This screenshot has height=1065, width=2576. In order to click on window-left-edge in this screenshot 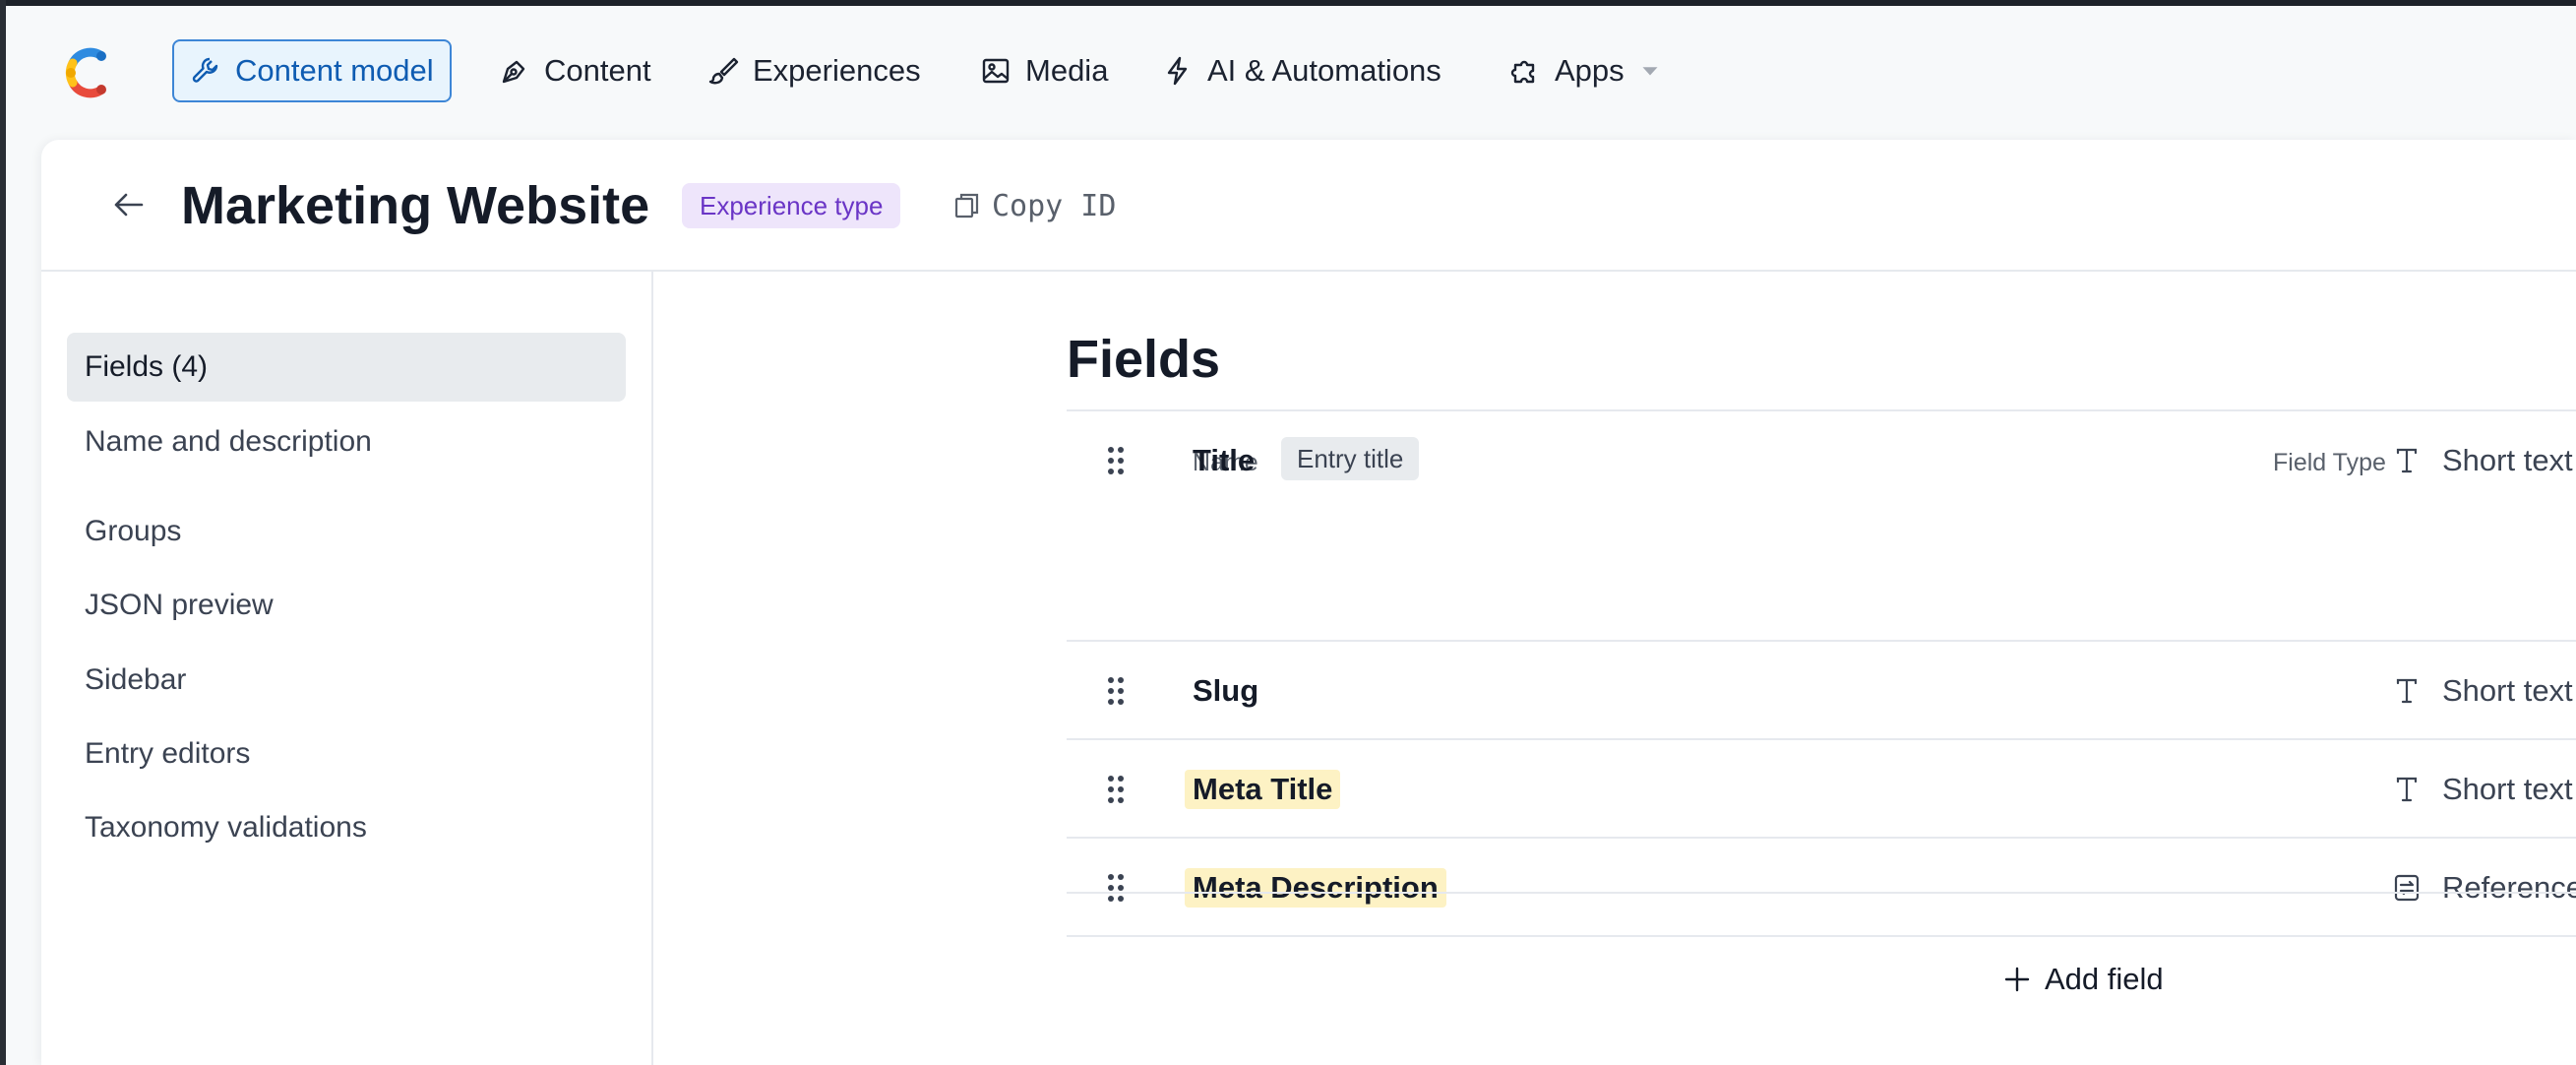, I will do `click(3, 532)`.